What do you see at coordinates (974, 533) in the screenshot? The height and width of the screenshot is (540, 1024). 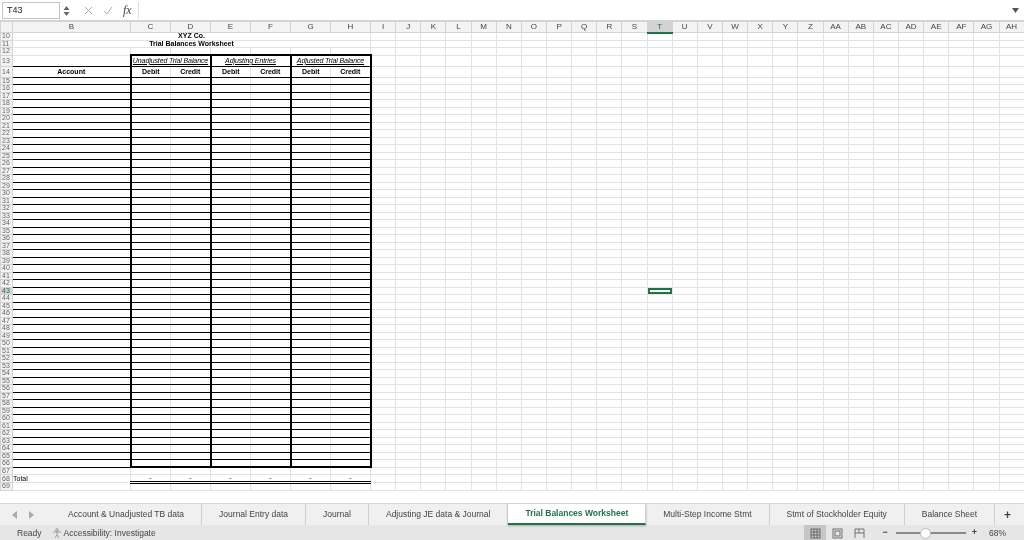 I see `zoom-in-button: +` at bounding box center [974, 533].